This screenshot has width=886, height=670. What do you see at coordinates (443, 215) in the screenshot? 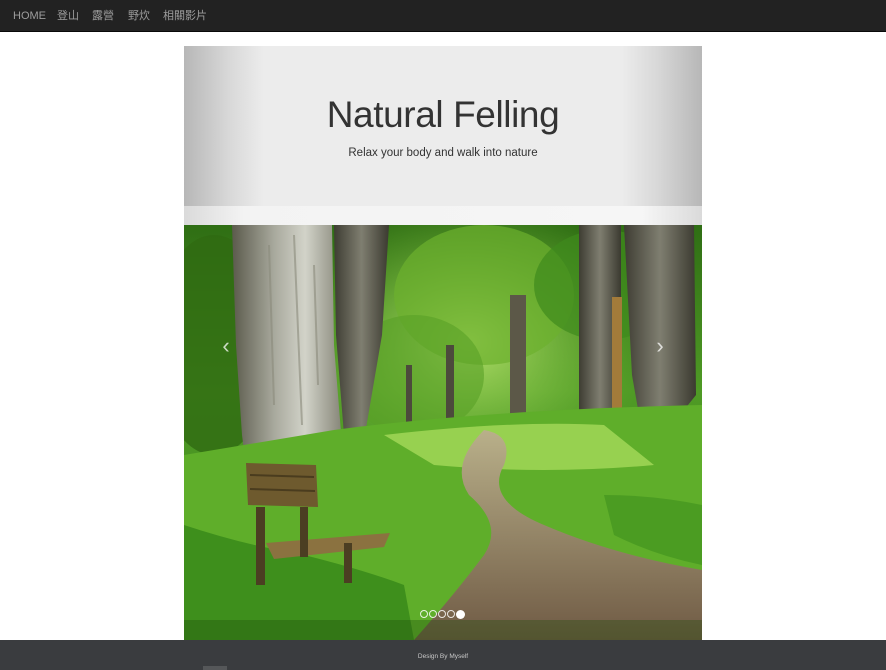
I see `banner-divider` at bounding box center [443, 215].